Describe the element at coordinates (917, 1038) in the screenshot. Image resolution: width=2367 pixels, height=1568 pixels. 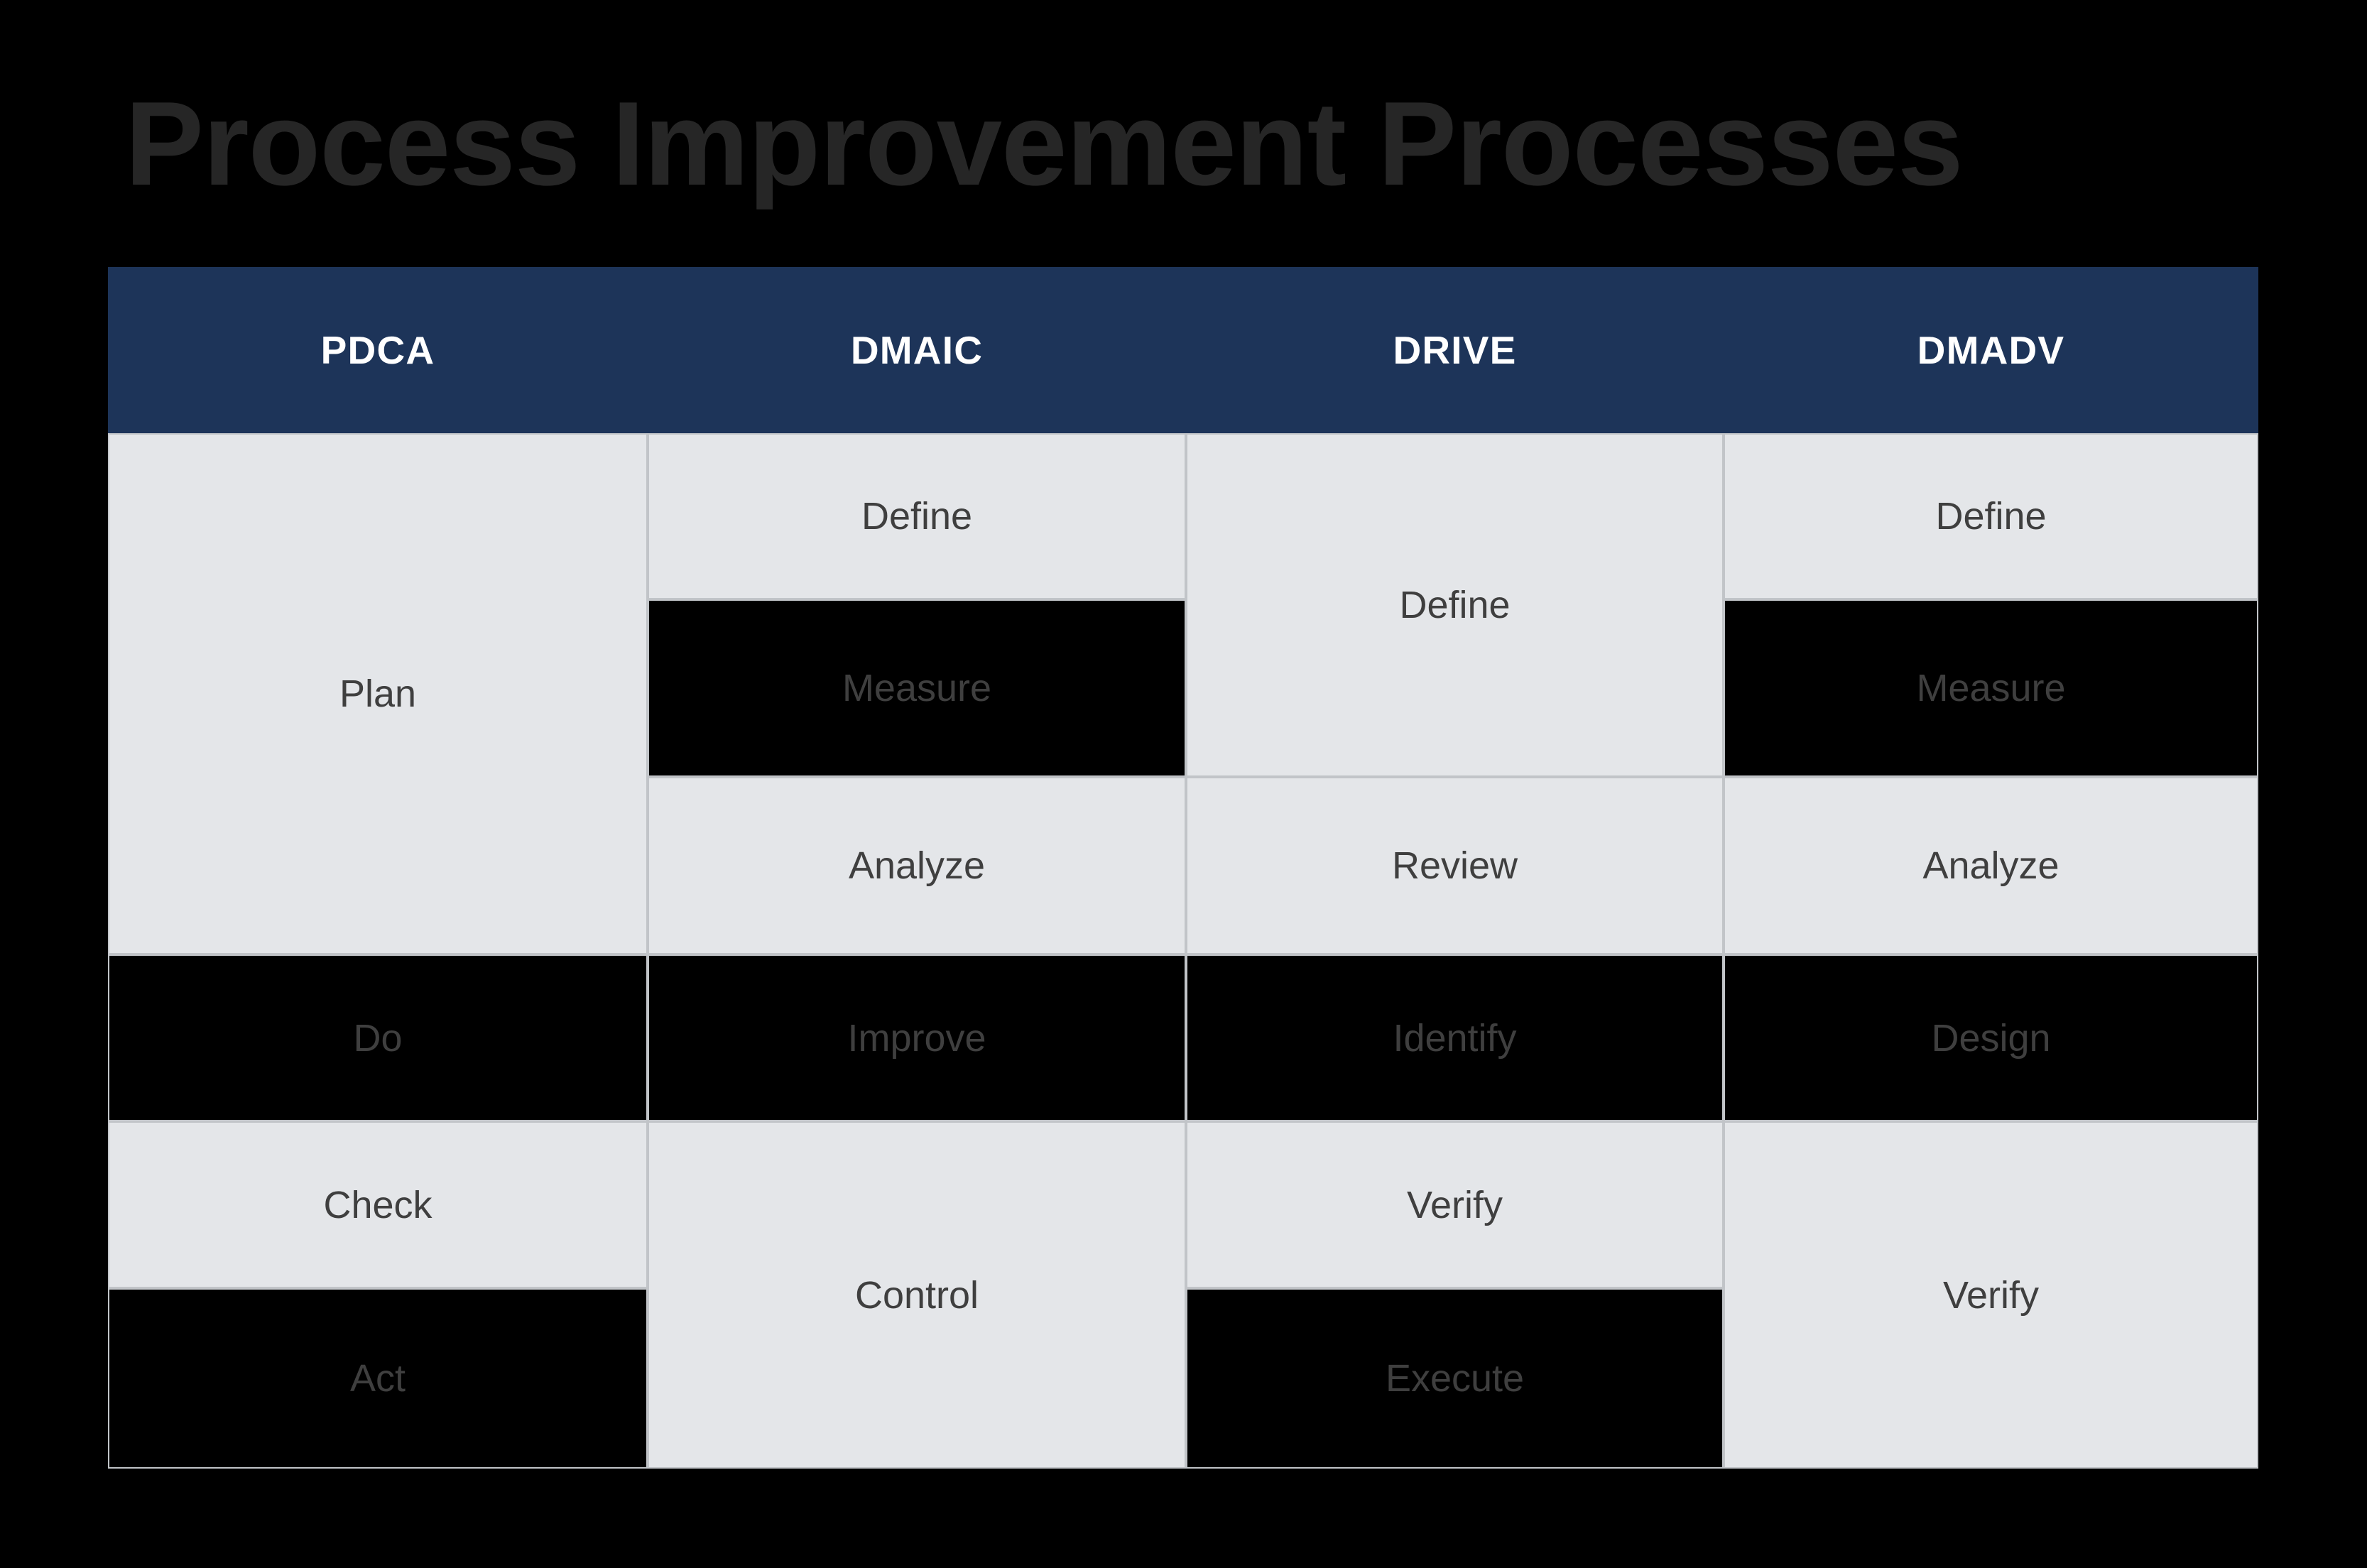
I see `cell-dmaic-improve: Improve` at that location.